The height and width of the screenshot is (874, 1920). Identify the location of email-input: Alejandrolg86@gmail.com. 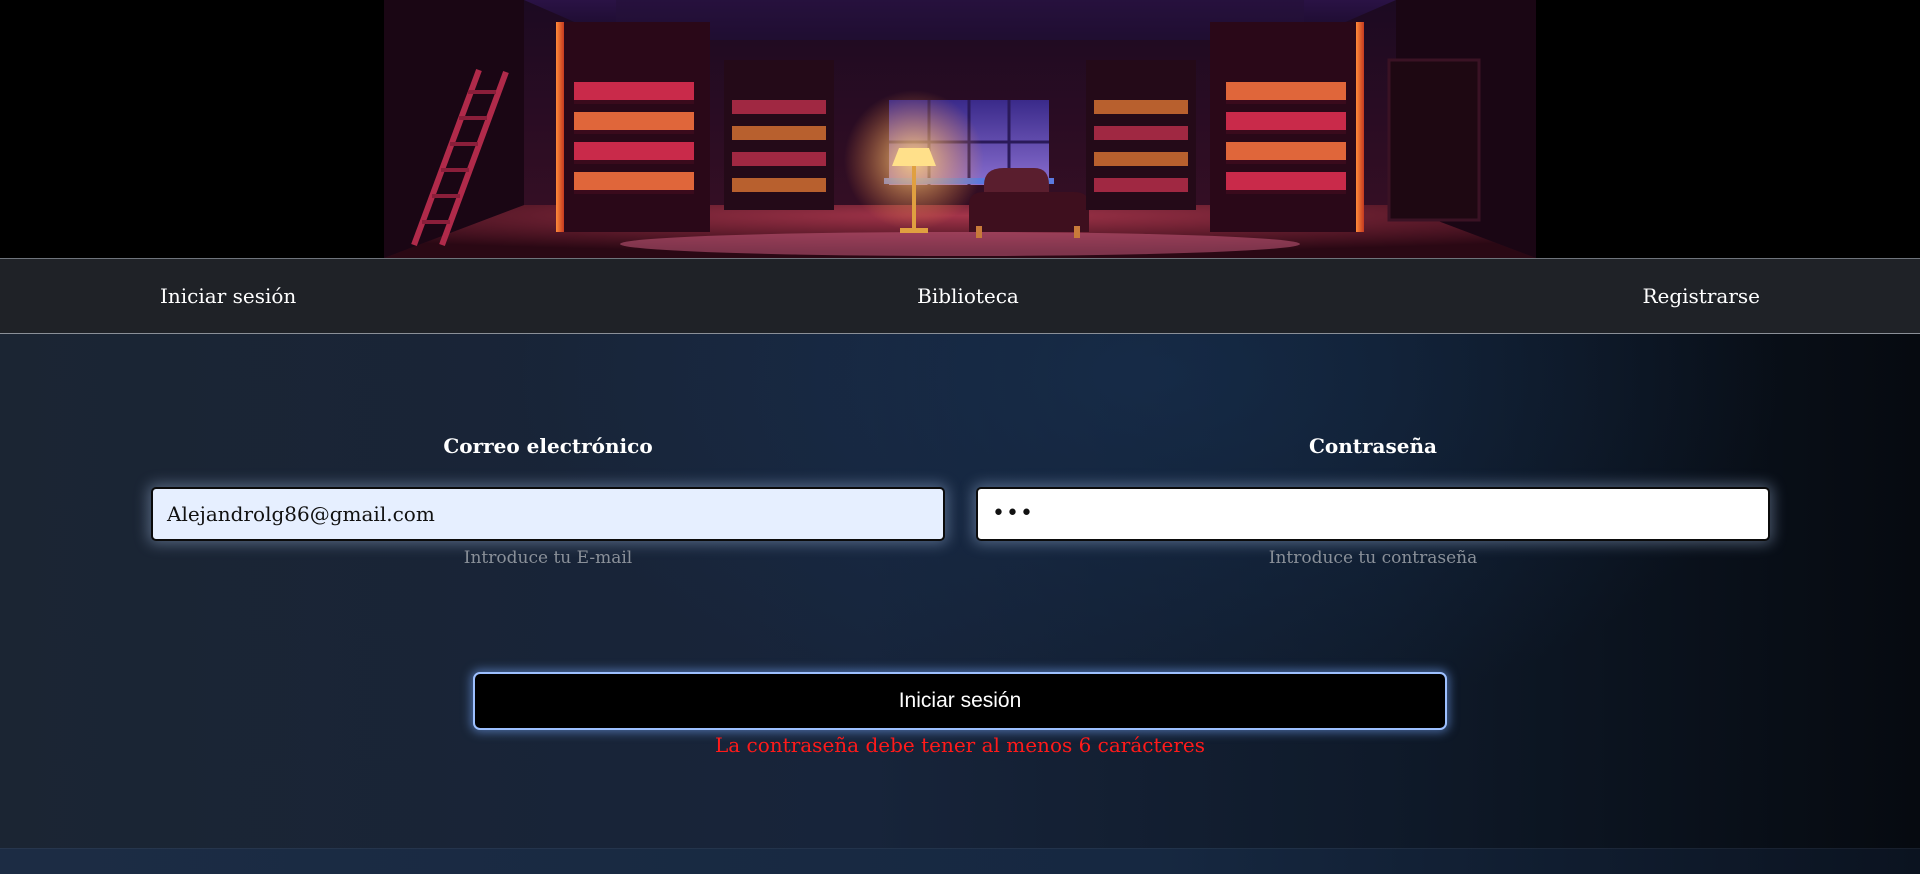
(548, 514).